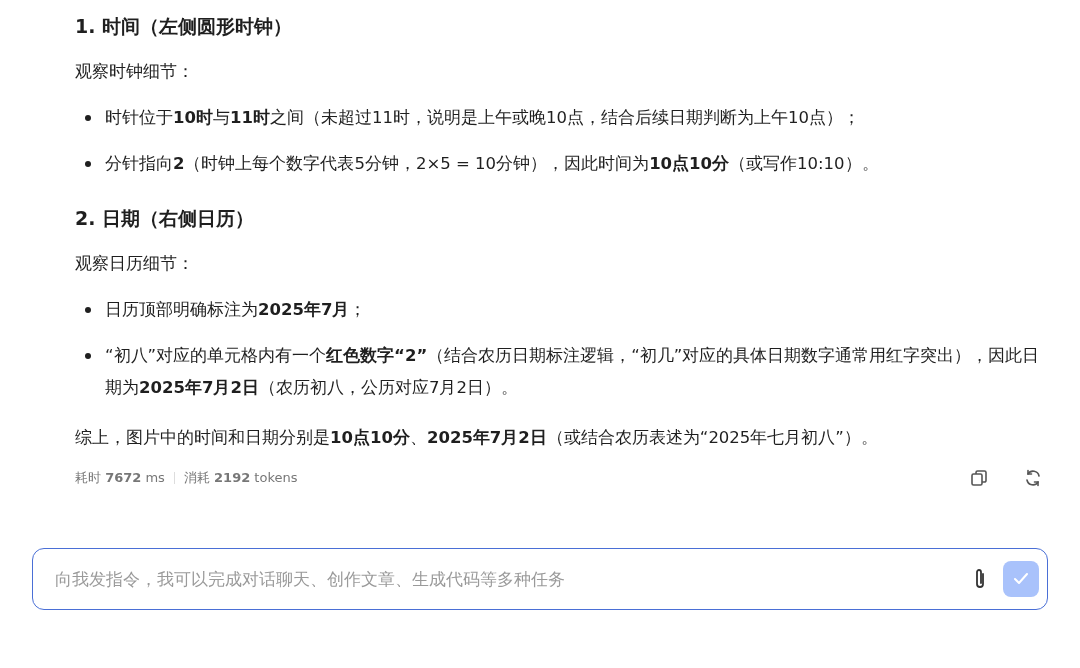 This screenshot has width=1080, height=668. What do you see at coordinates (184, 26) in the screenshot?
I see `section-heading: 1. 时间（左侧圆形时钟）` at bounding box center [184, 26].